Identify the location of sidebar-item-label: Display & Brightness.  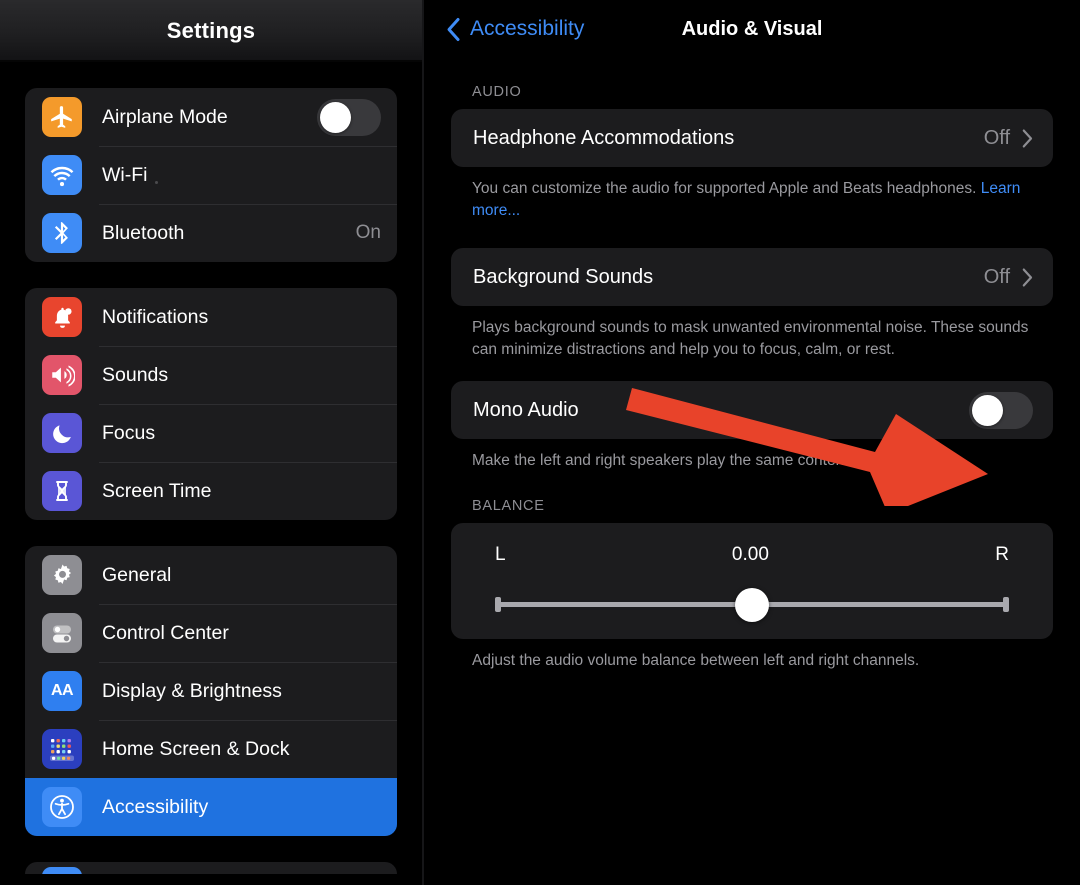
(192, 690).